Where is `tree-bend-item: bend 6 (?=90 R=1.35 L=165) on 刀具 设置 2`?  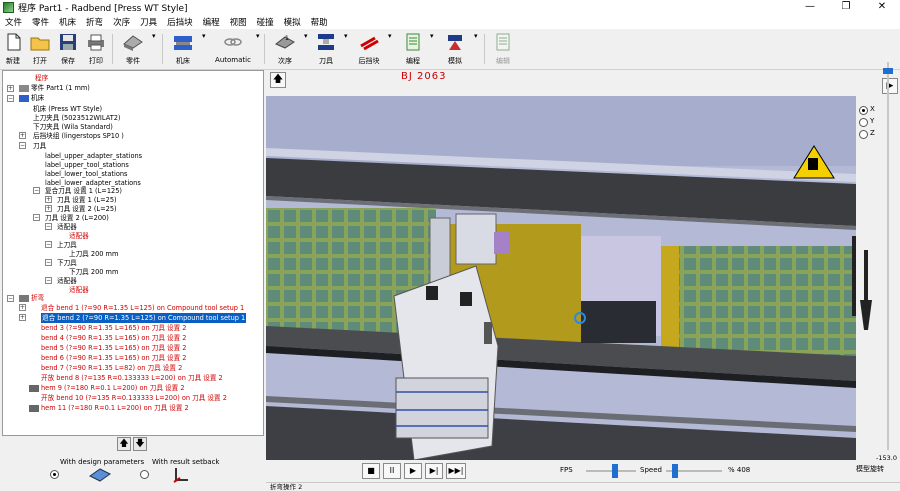 tree-bend-item: bend 6 (?=90 R=1.35 L=165) on 刀具 设置 2 is located at coordinates (113, 358).